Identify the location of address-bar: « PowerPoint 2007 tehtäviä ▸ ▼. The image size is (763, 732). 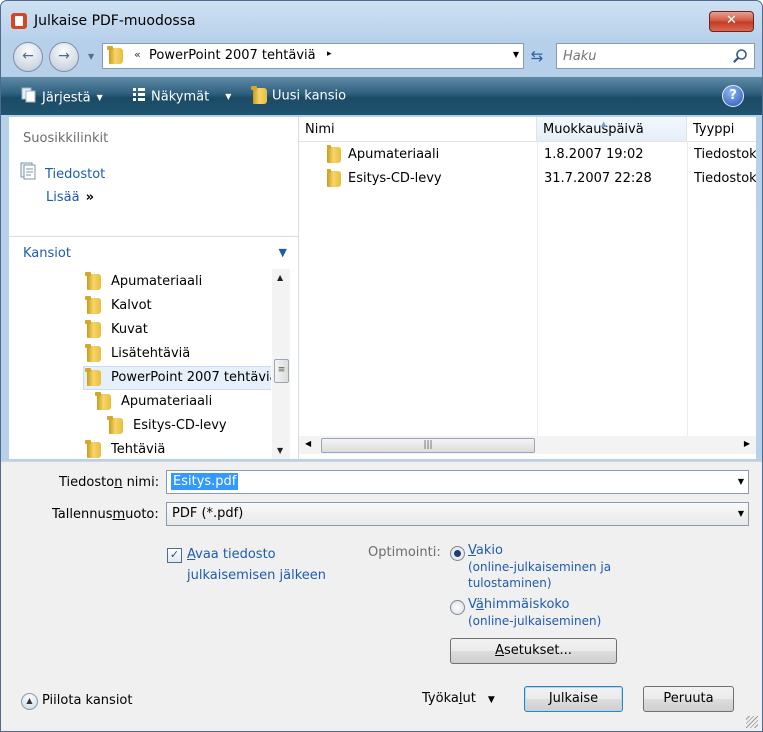
(313, 56).